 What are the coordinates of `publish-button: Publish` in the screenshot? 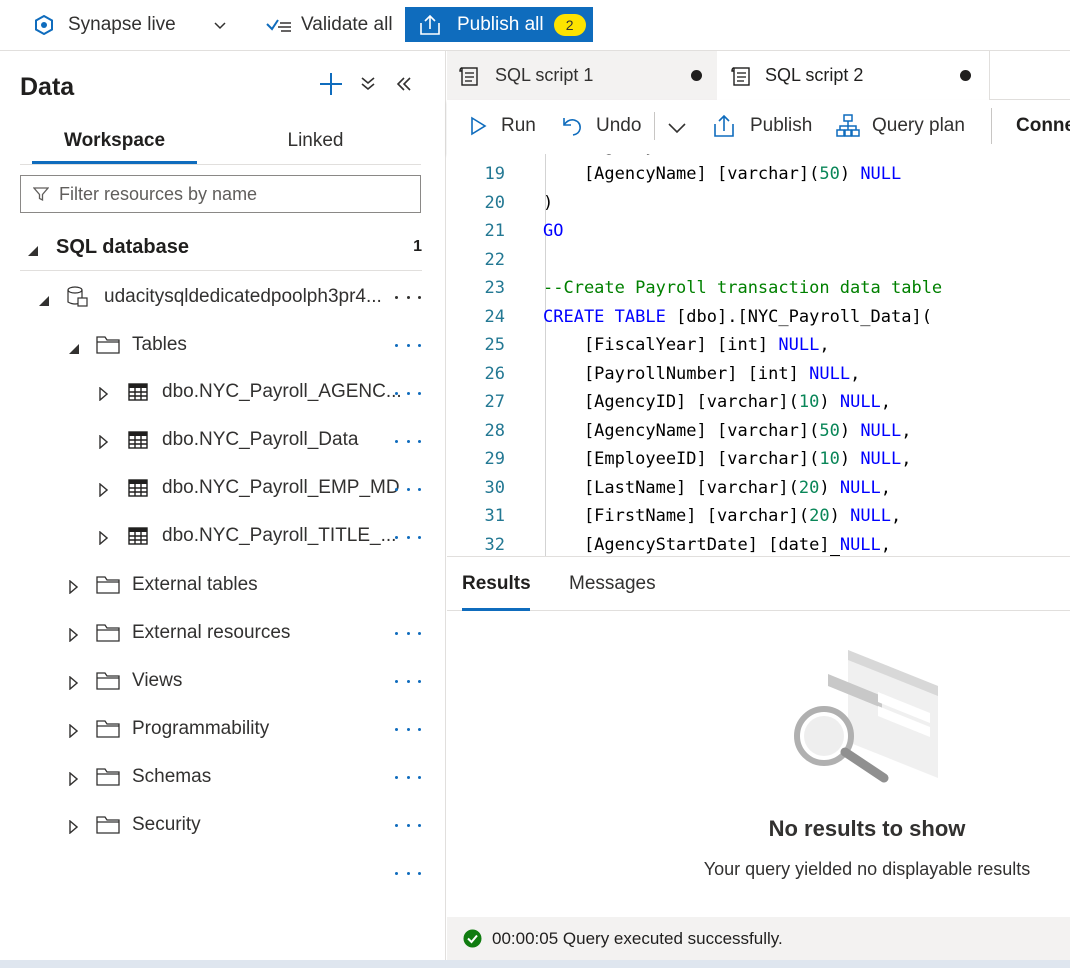 It's located at (762, 126).